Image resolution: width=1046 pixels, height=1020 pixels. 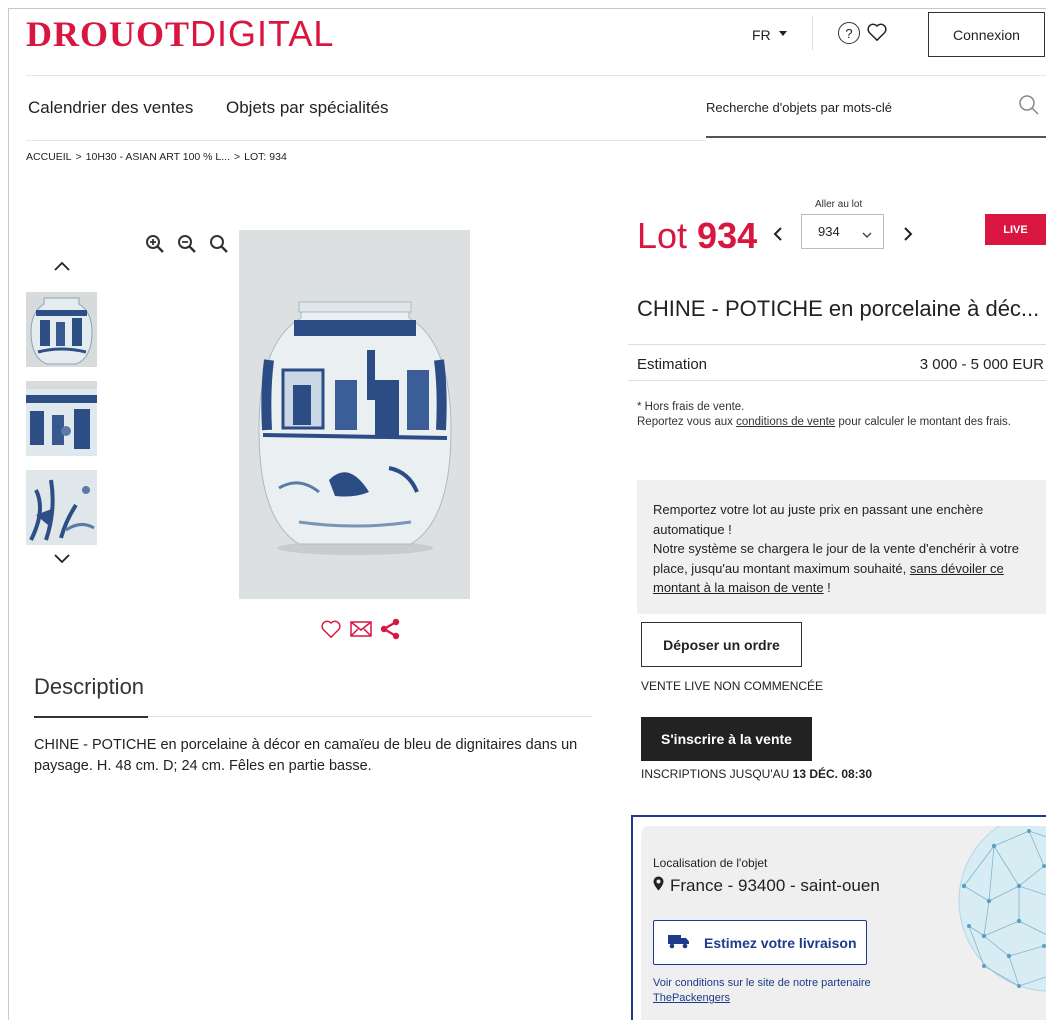 What do you see at coordinates (785, 422) in the screenshot?
I see `sale-conditions-link: conditions de vente` at bounding box center [785, 422].